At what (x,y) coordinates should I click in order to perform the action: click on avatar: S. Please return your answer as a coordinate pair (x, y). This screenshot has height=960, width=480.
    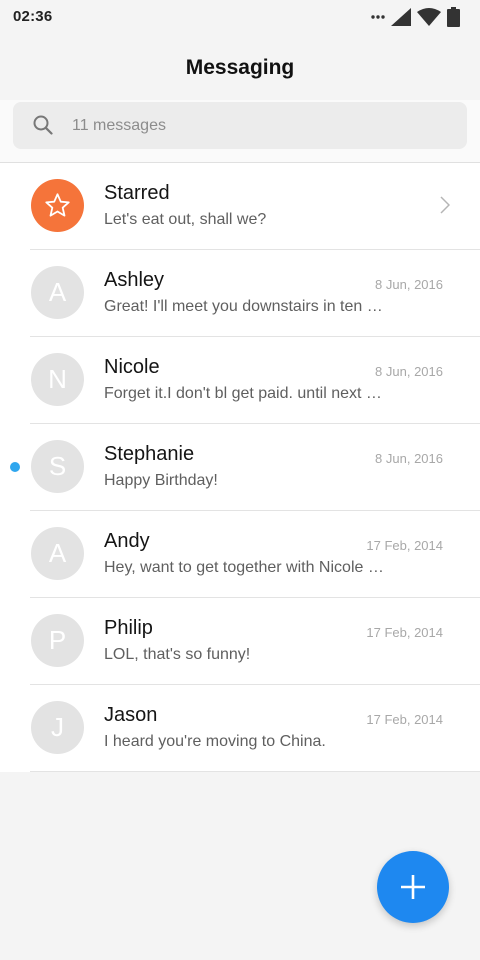
    Looking at the image, I should click on (57, 466).